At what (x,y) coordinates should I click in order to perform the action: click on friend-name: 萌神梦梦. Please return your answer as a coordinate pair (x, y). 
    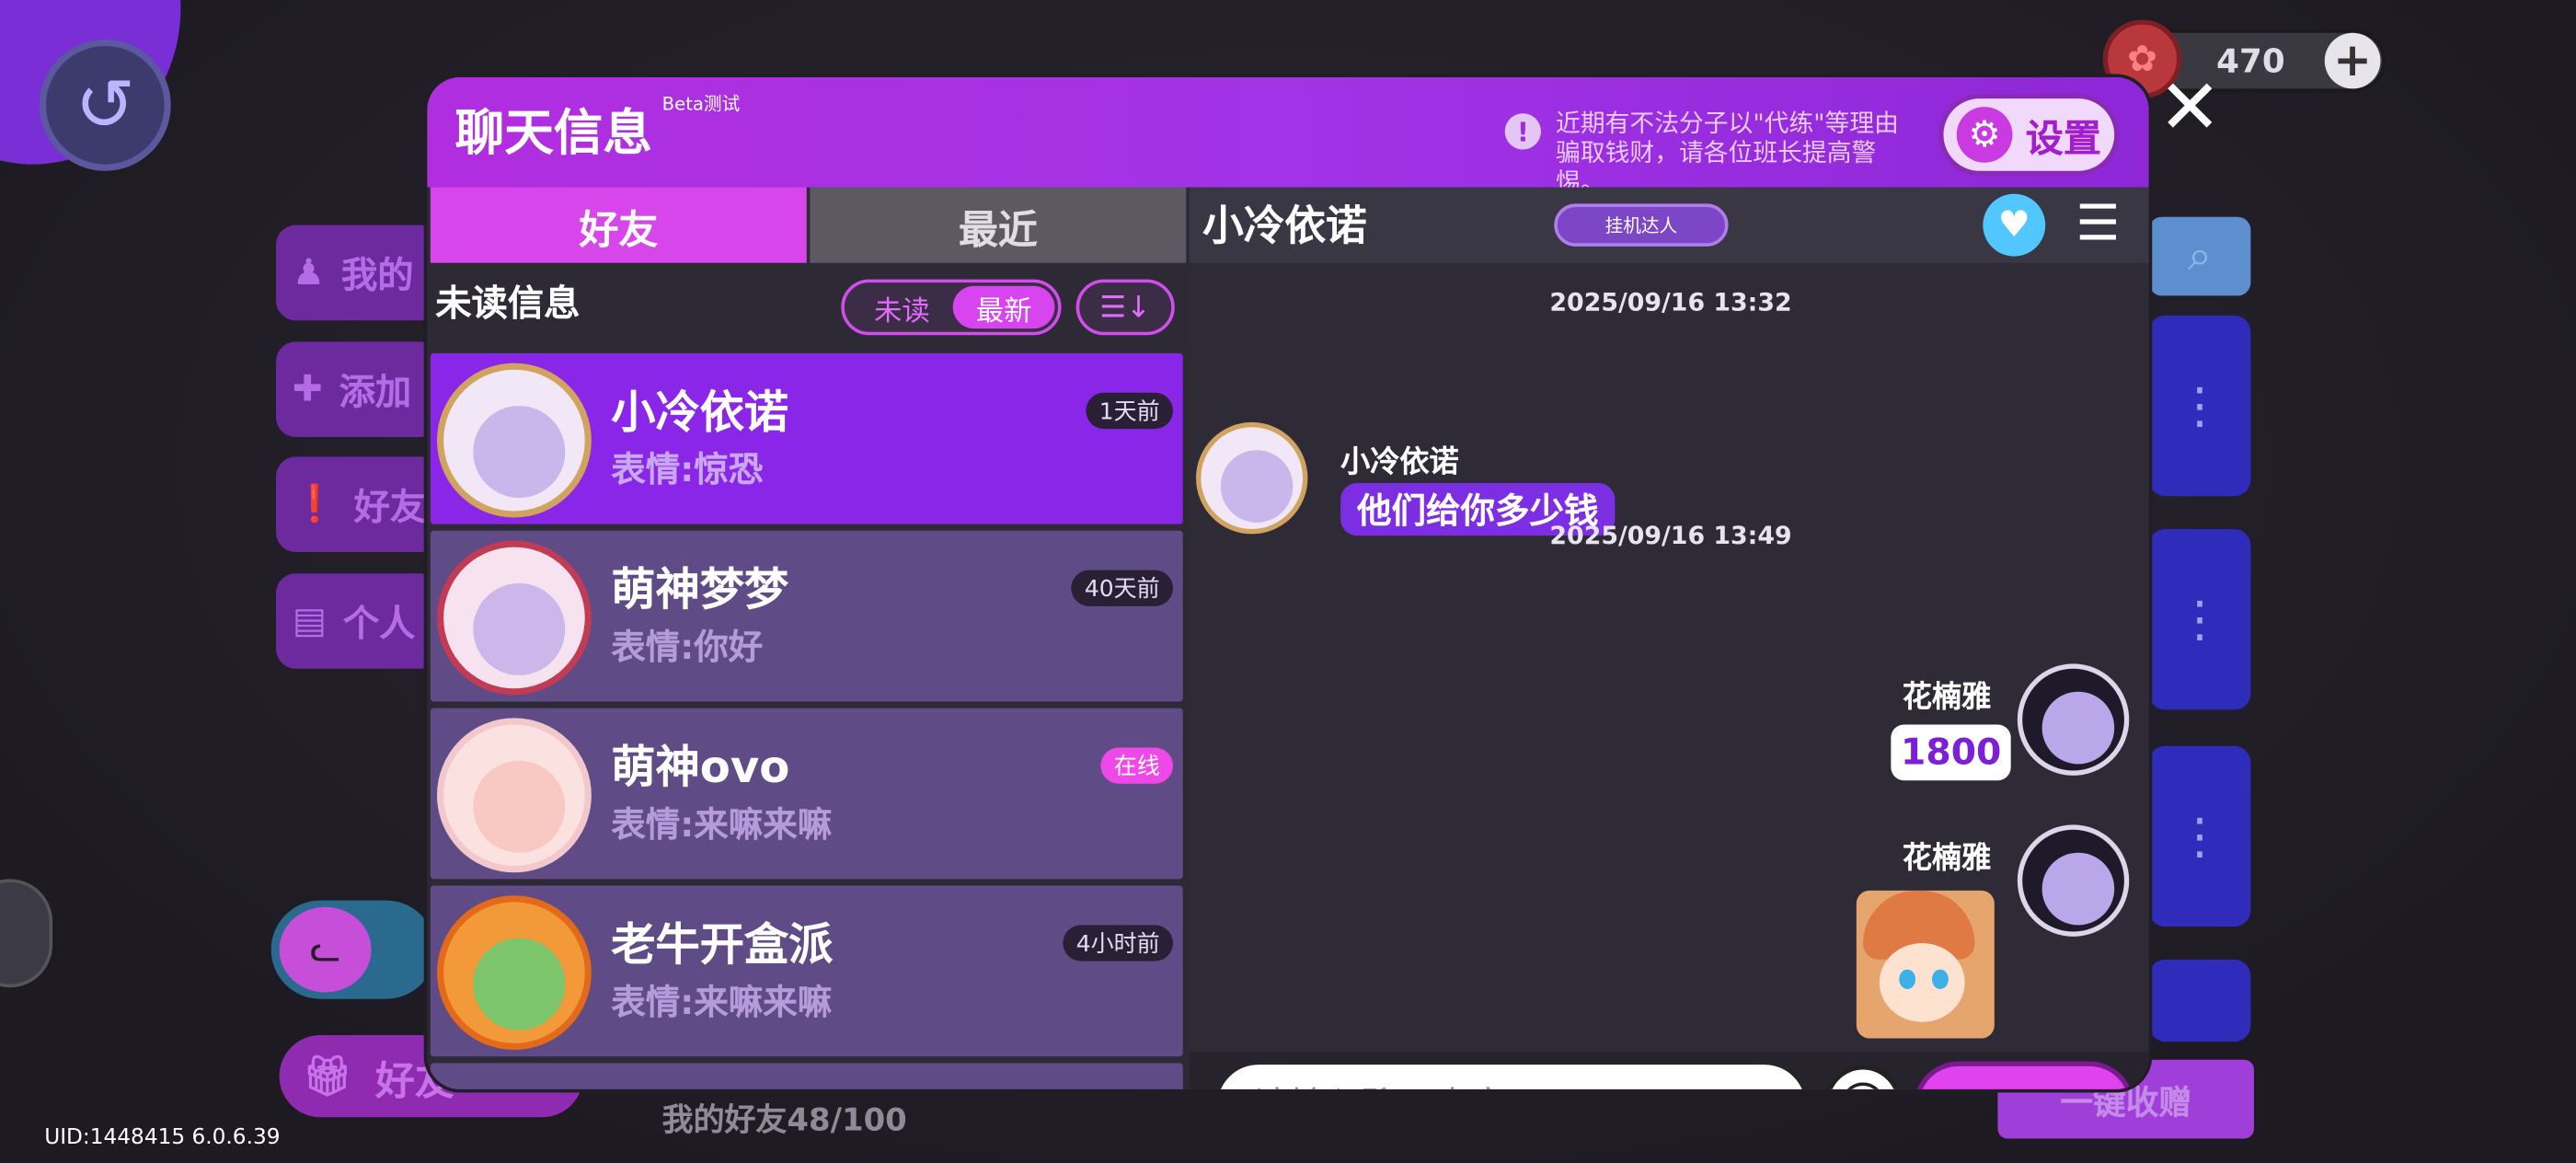
    Looking at the image, I should click on (700, 590).